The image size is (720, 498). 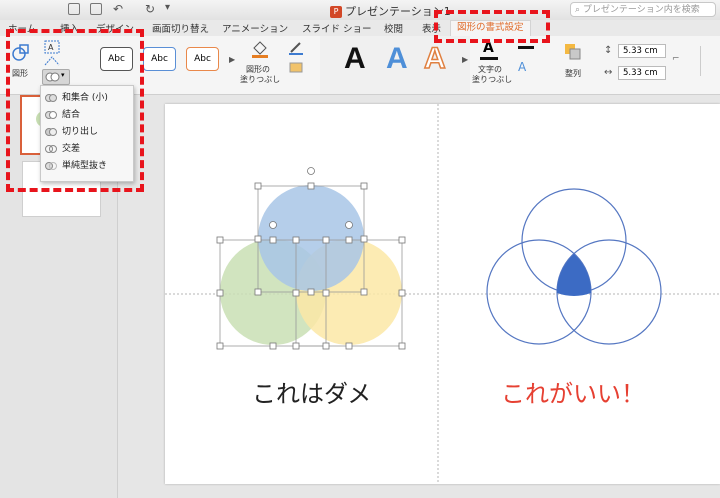 I want to click on shape-fill-label-2: 塗りつぶし, so click(x=260, y=79).